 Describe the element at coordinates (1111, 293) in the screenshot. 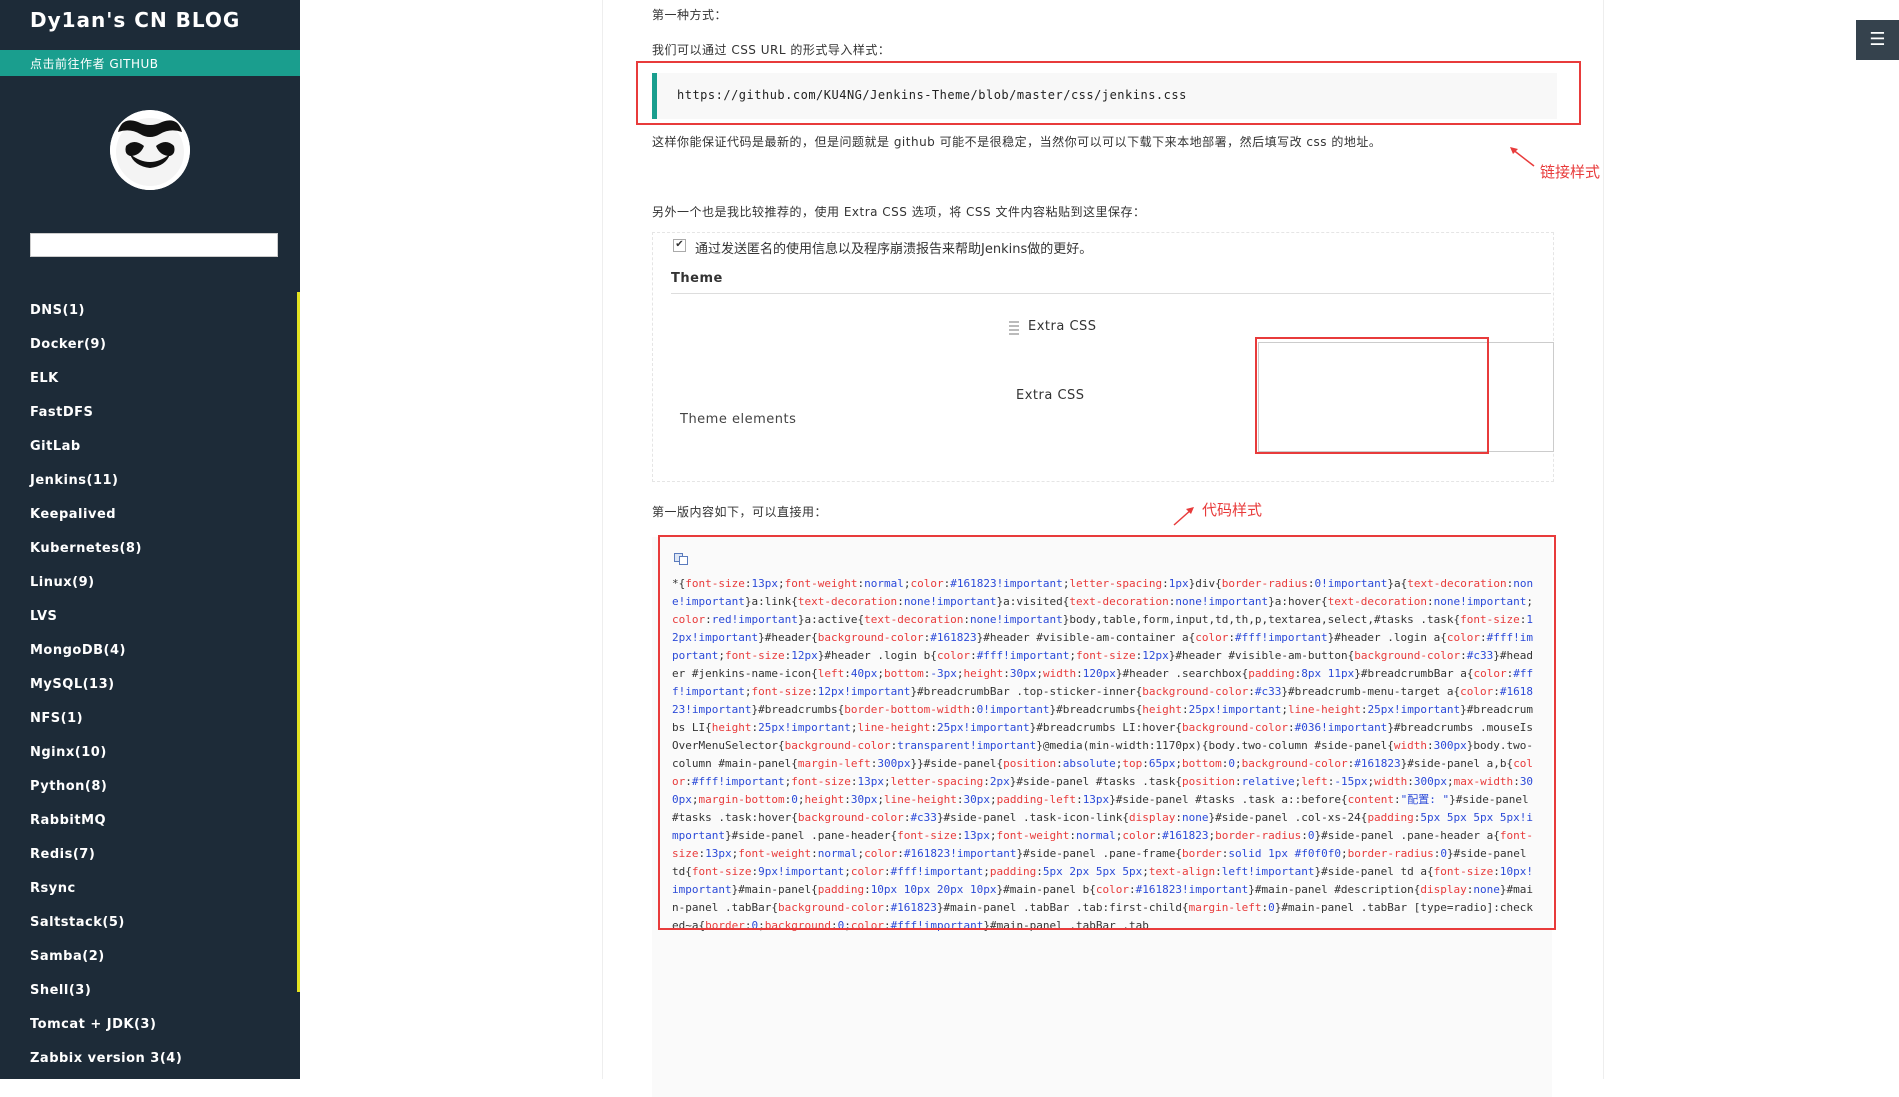

I see `theme-divider` at that location.